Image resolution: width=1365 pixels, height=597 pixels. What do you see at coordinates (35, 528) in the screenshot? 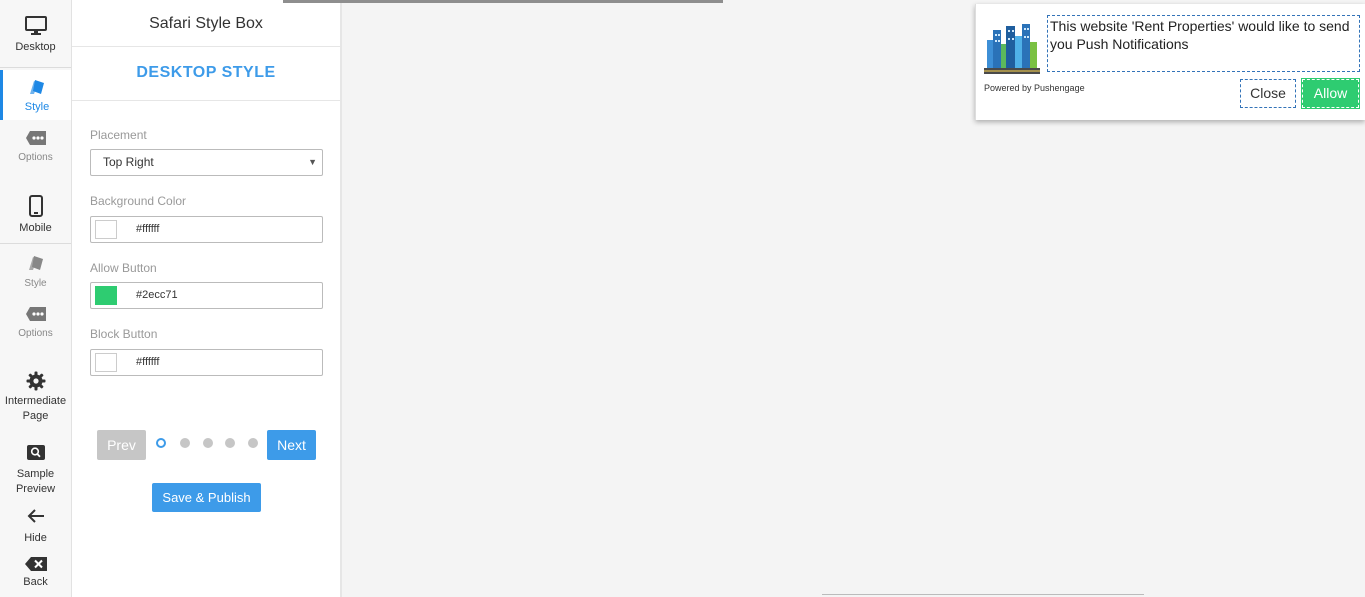
I see `rail-hide: Hide` at bounding box center [35, 528].